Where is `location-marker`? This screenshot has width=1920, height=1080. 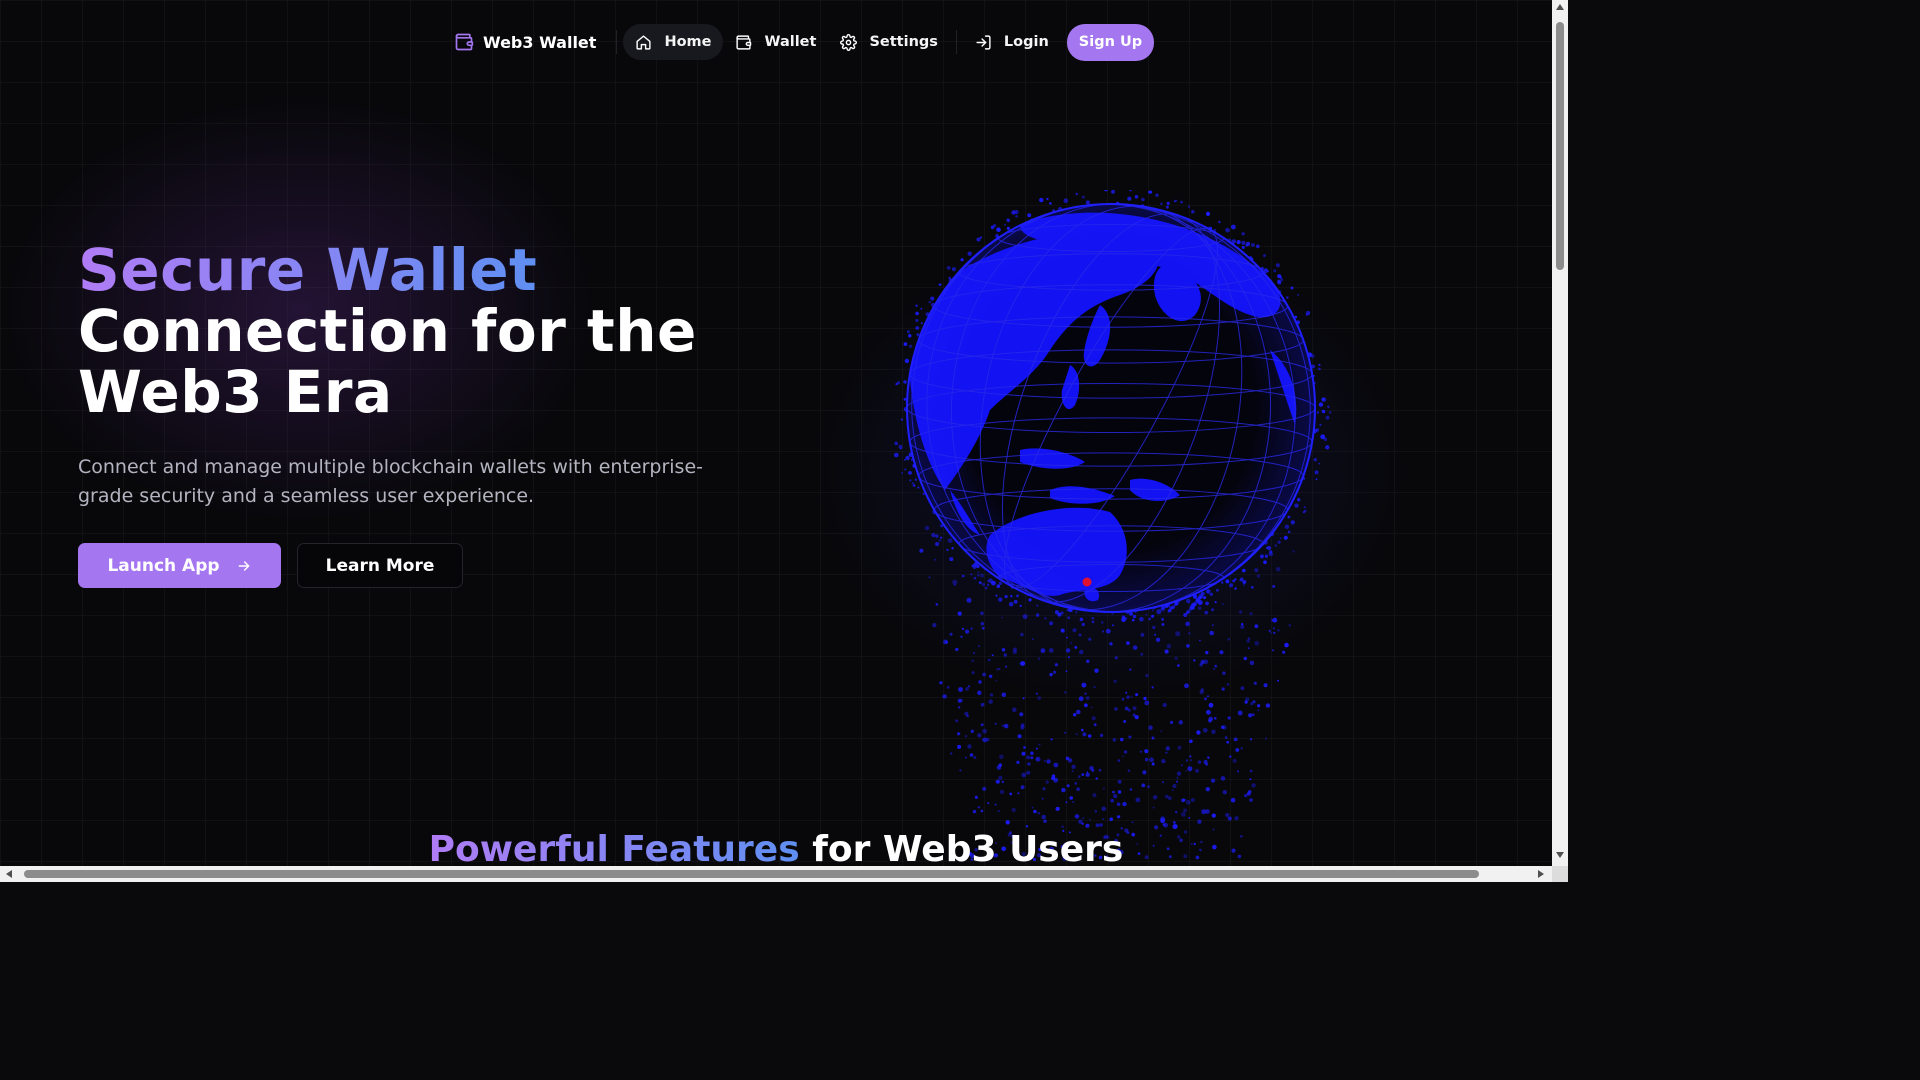
location-marker is located at coordinates (1087, 582).